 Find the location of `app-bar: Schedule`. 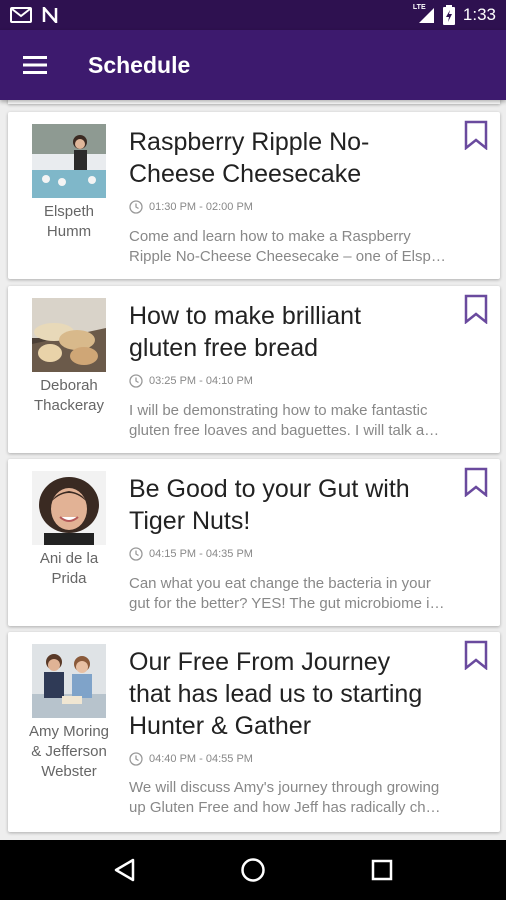

app-bar: Schedule is located at coordinates (253, 65).